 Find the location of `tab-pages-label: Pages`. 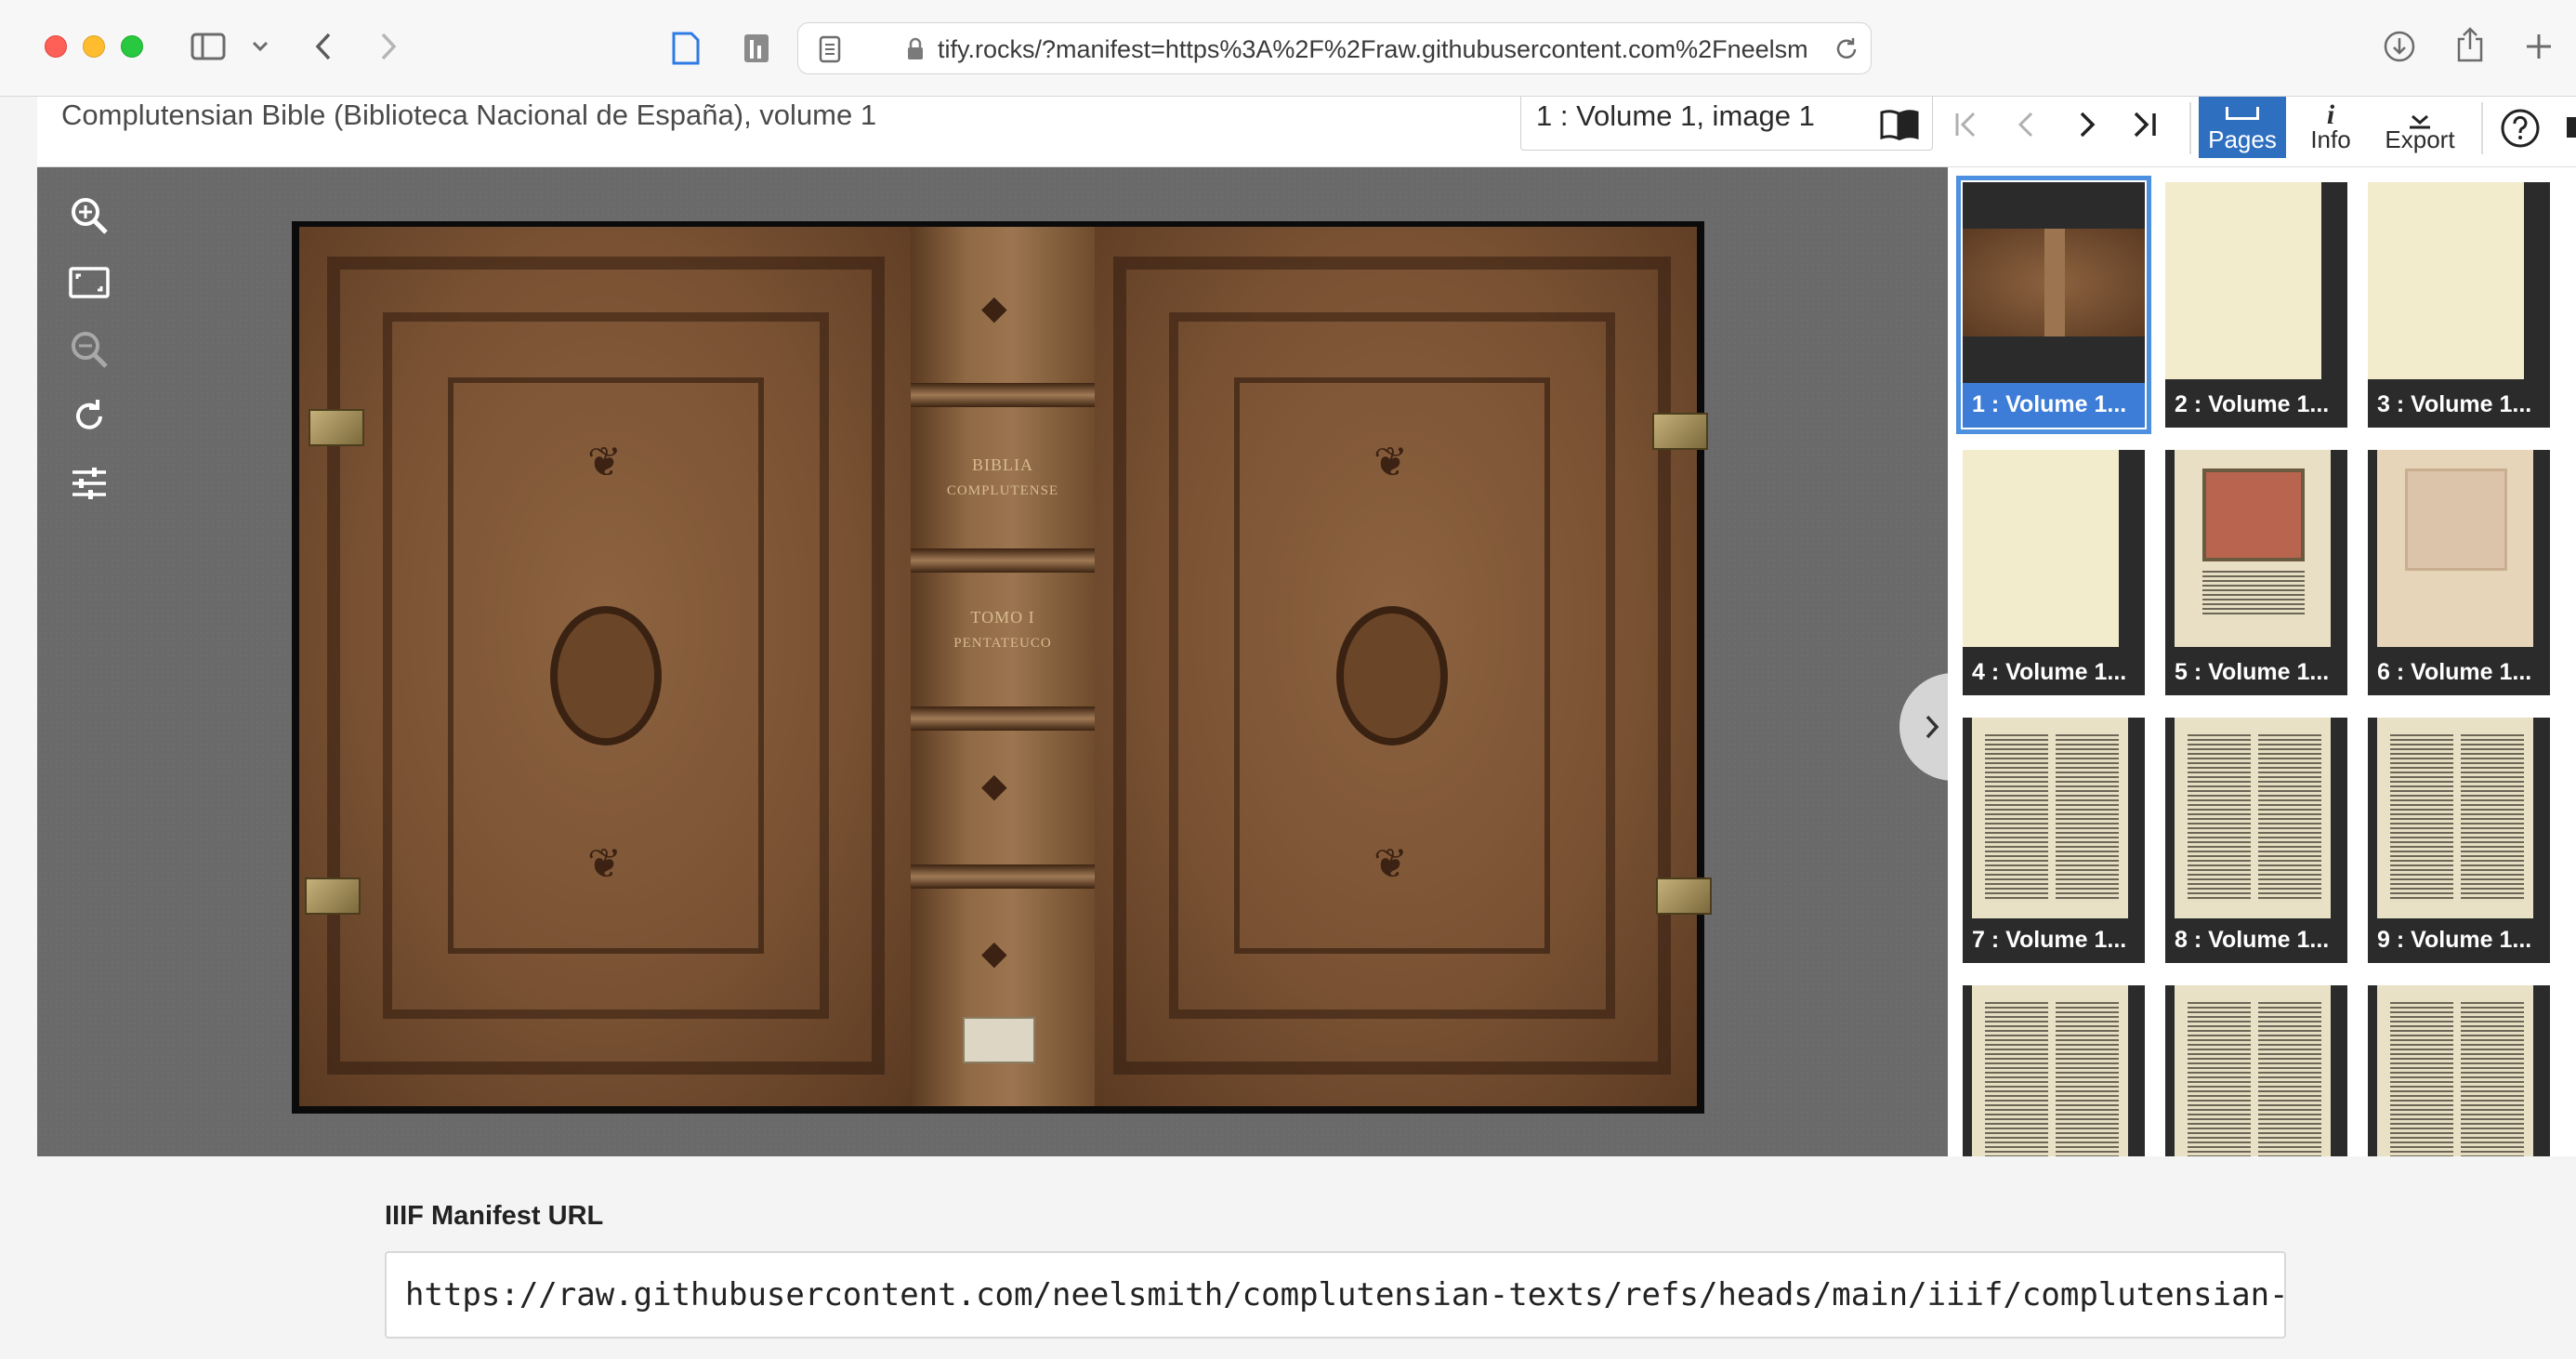

tab-pages-label: Pages is located at coordinates (2242, 139).